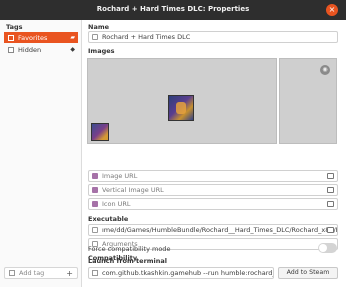 The image size is (346, 287). I want to click on vertical-image-preview: ◉, so click(308, 101).